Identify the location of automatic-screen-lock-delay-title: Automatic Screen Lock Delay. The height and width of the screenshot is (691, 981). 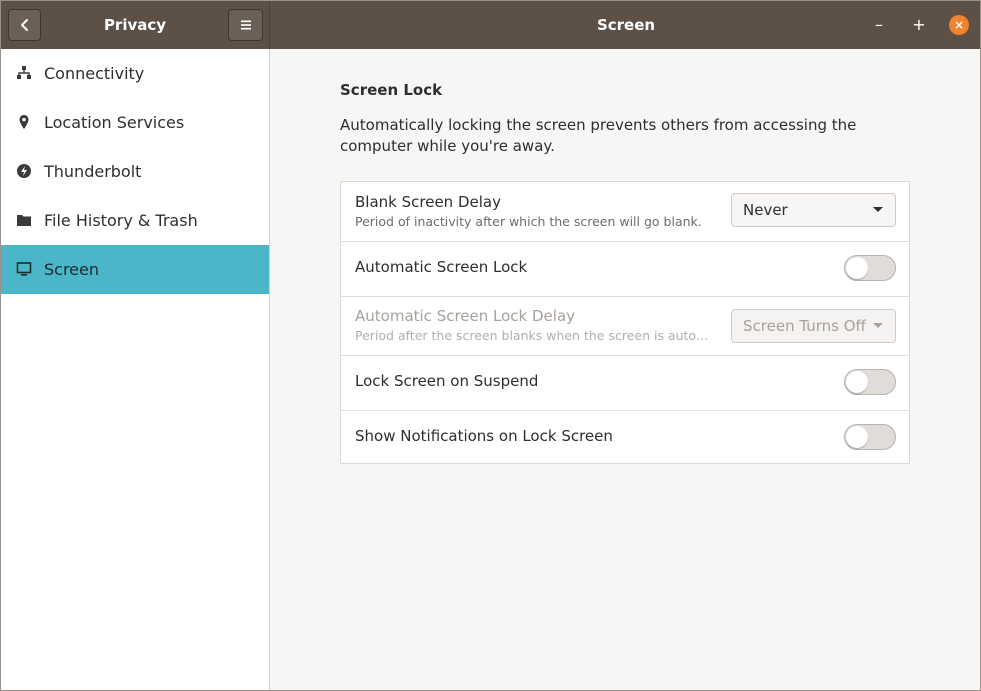
(465, 316).